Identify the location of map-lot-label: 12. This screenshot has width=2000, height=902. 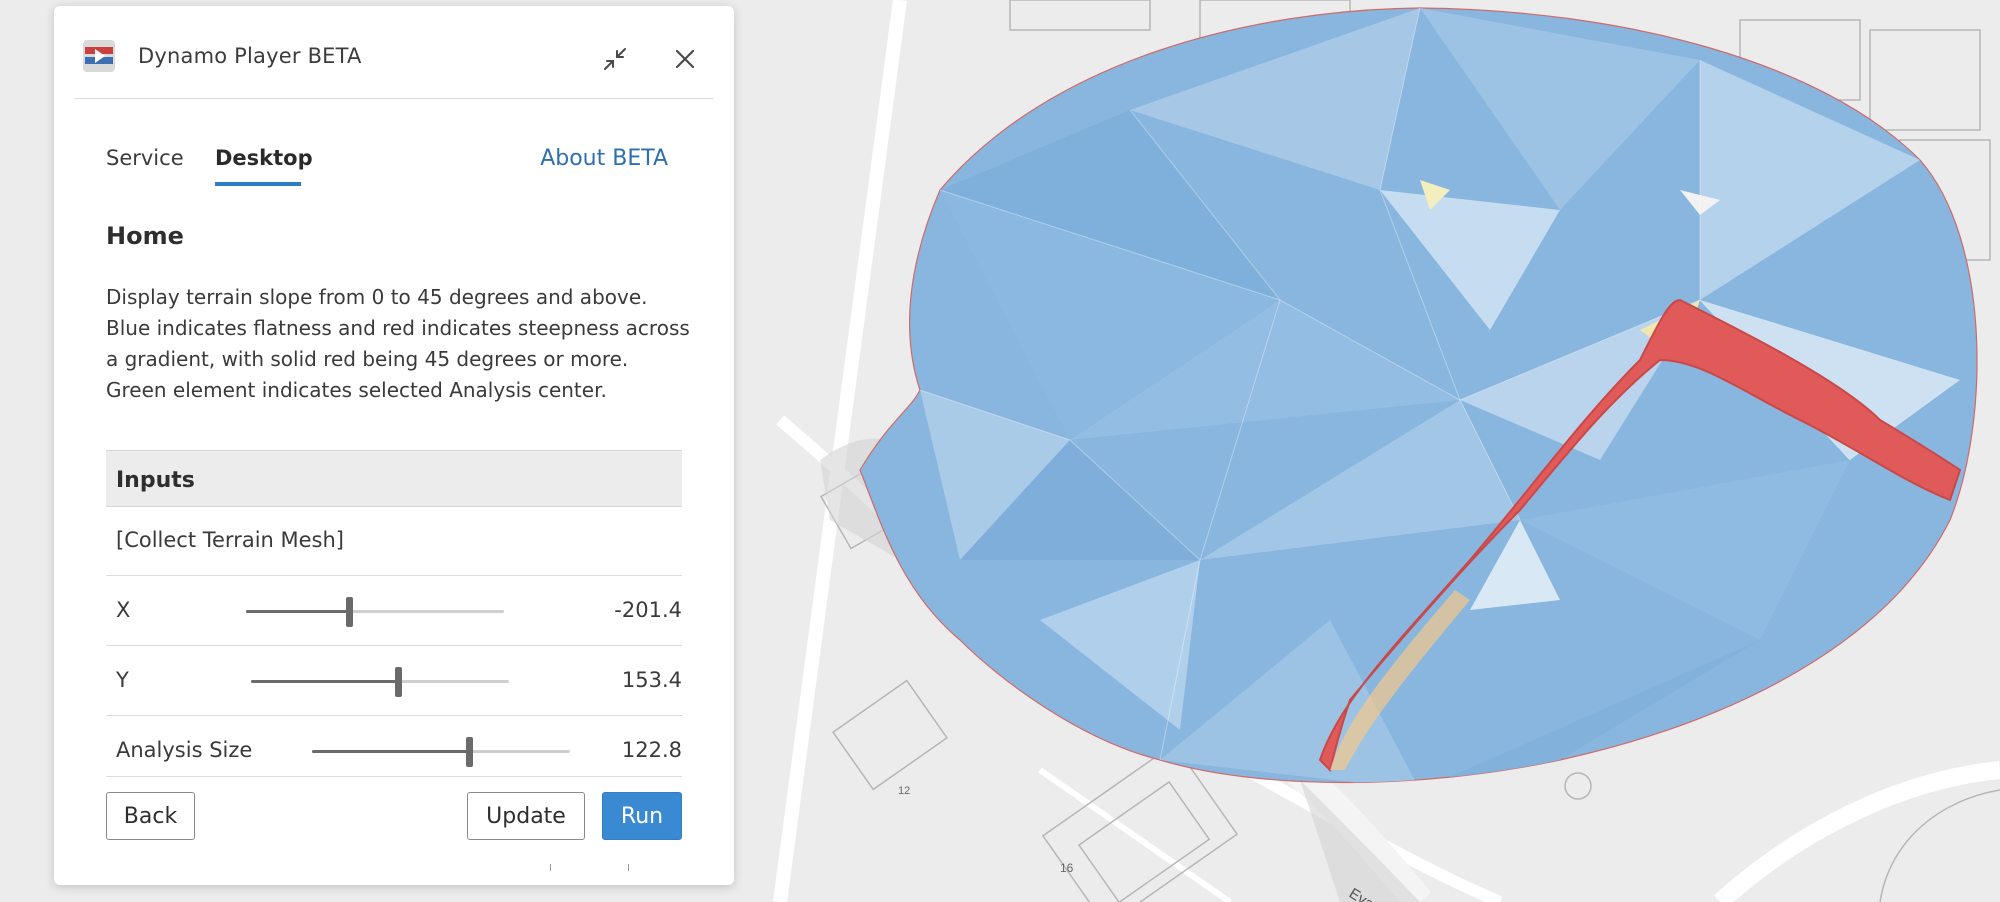
(904, 791).